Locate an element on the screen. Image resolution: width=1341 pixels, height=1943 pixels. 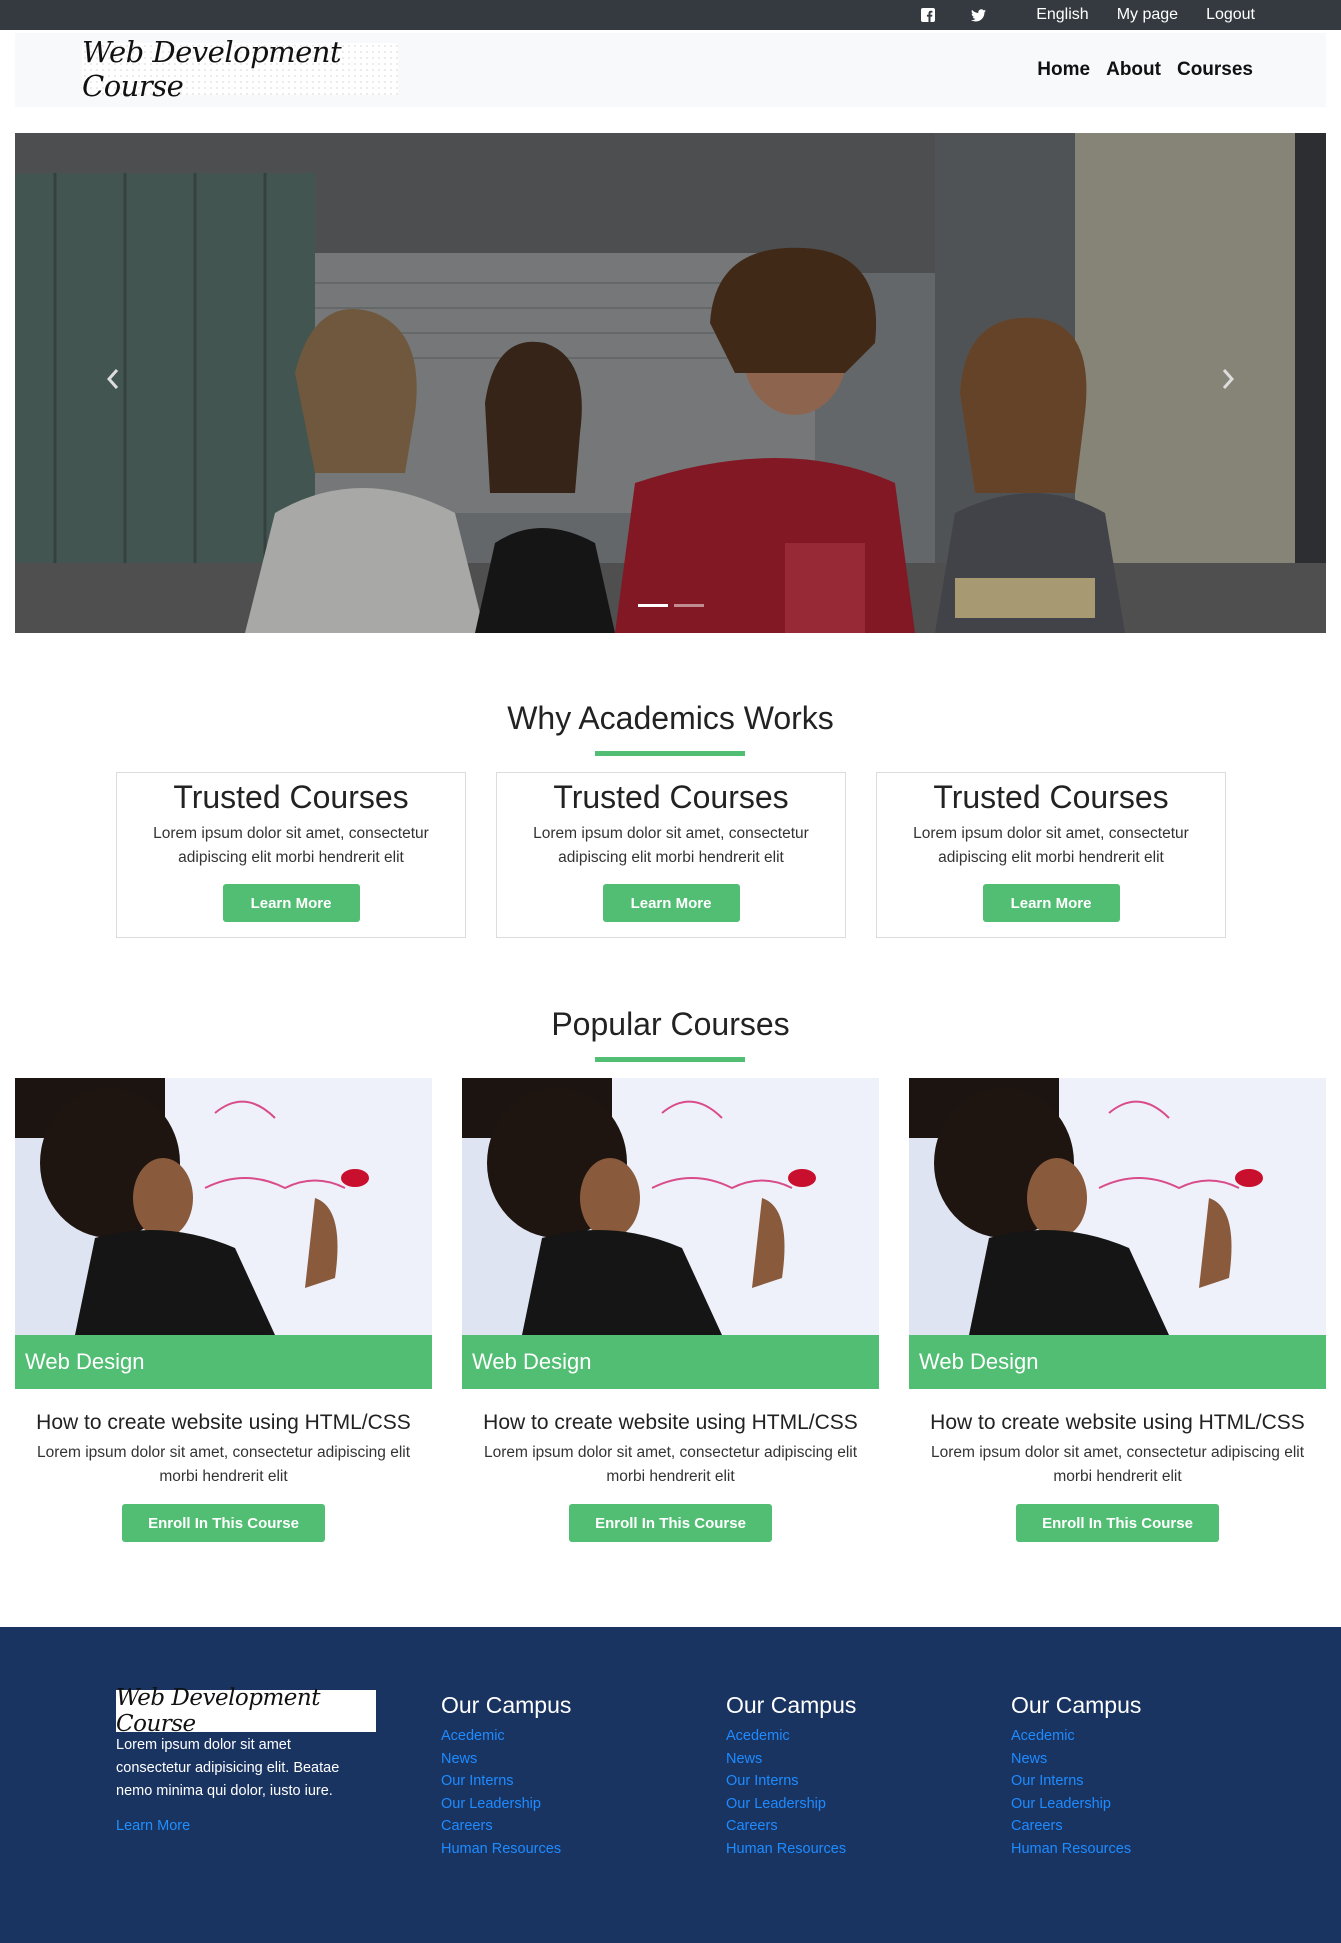
footer-brand-text: Web Development Course is located at coordinates (218, 1711).